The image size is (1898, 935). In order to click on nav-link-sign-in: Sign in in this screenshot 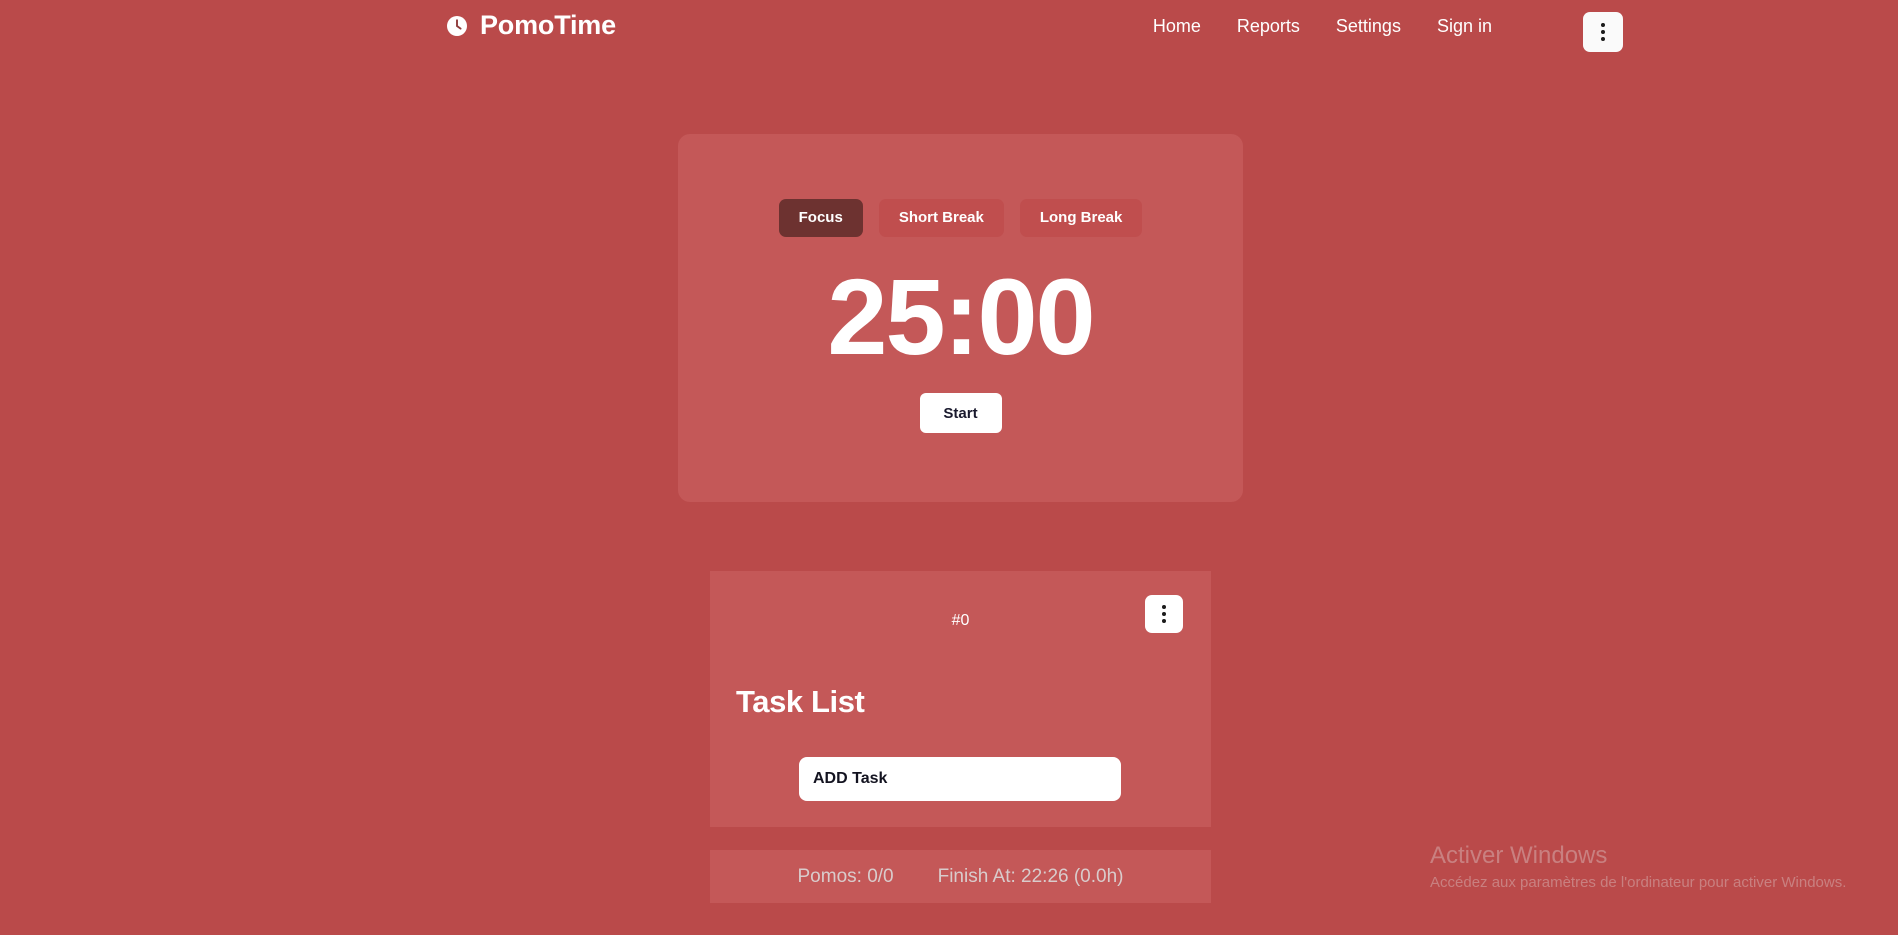, I will do `click(1464, 26)`.